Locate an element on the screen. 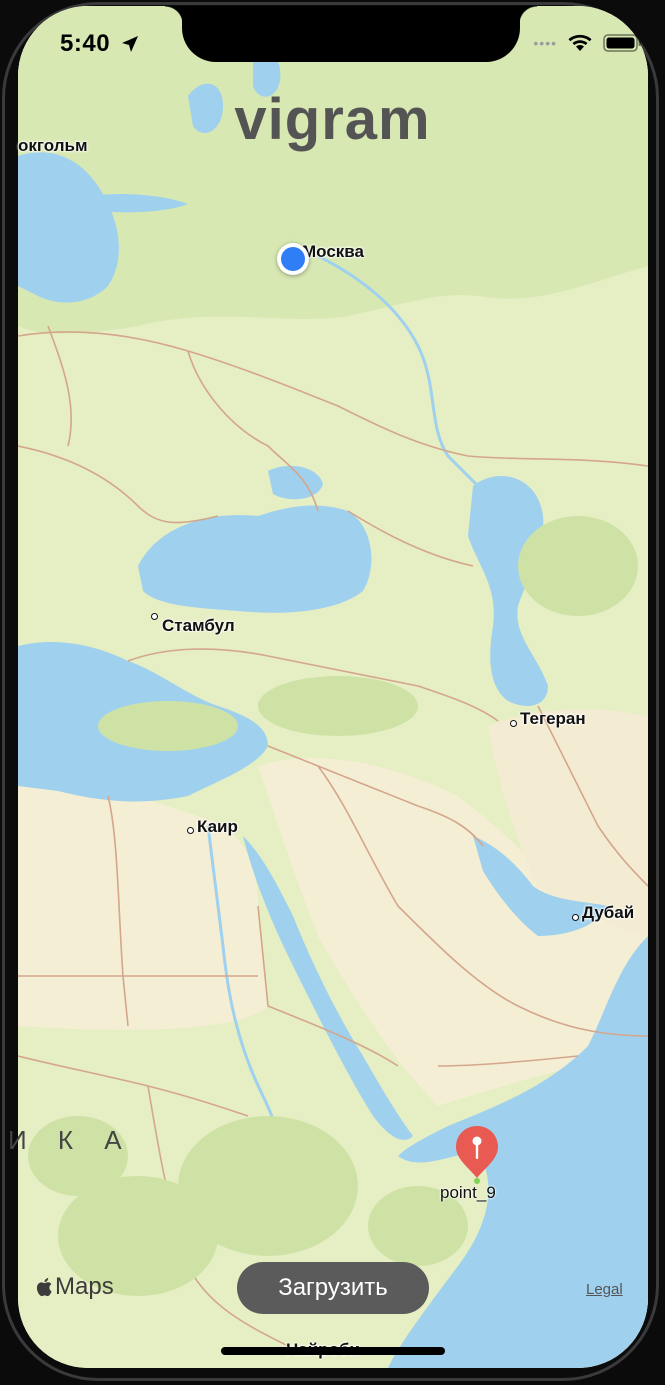  apple-maps-logo: Maps is located at coordinates (75, 1287).